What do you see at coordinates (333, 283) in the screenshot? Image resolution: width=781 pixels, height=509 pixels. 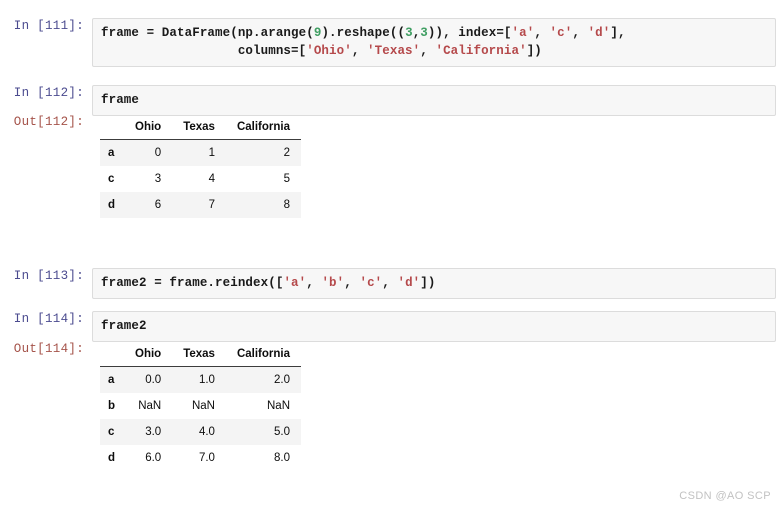 I see `code-token-str: 'b'` at bounding box center [333, 283].